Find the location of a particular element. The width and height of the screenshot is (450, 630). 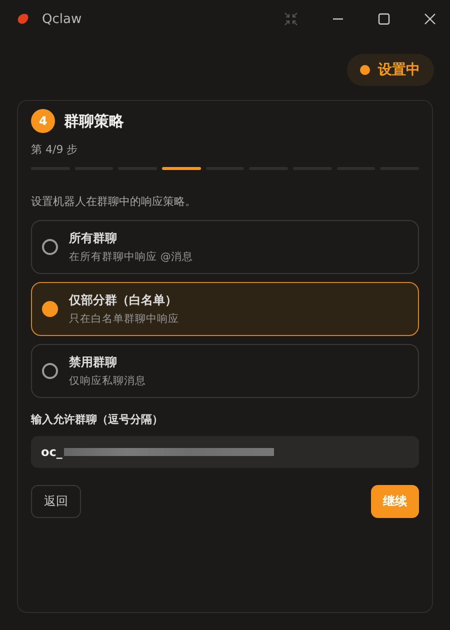

policy-option: 禁用群聊 仅响应私聊消息 is located at coordinates (225, 371).